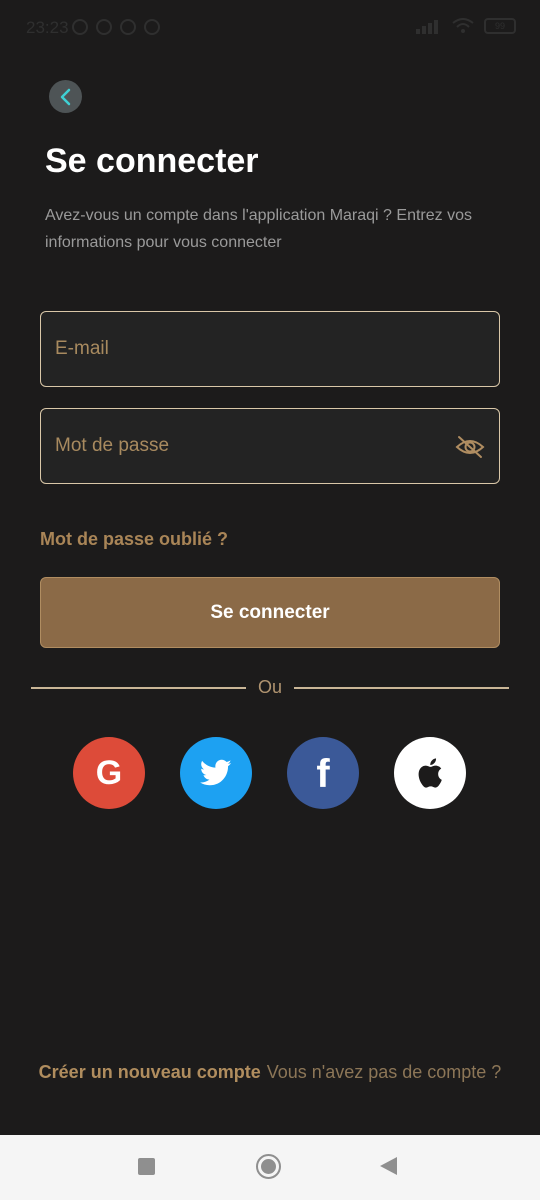 The height and width of the screenshot is (1200, 540). I want to click on system-nav-bar, so click(270, 1167).